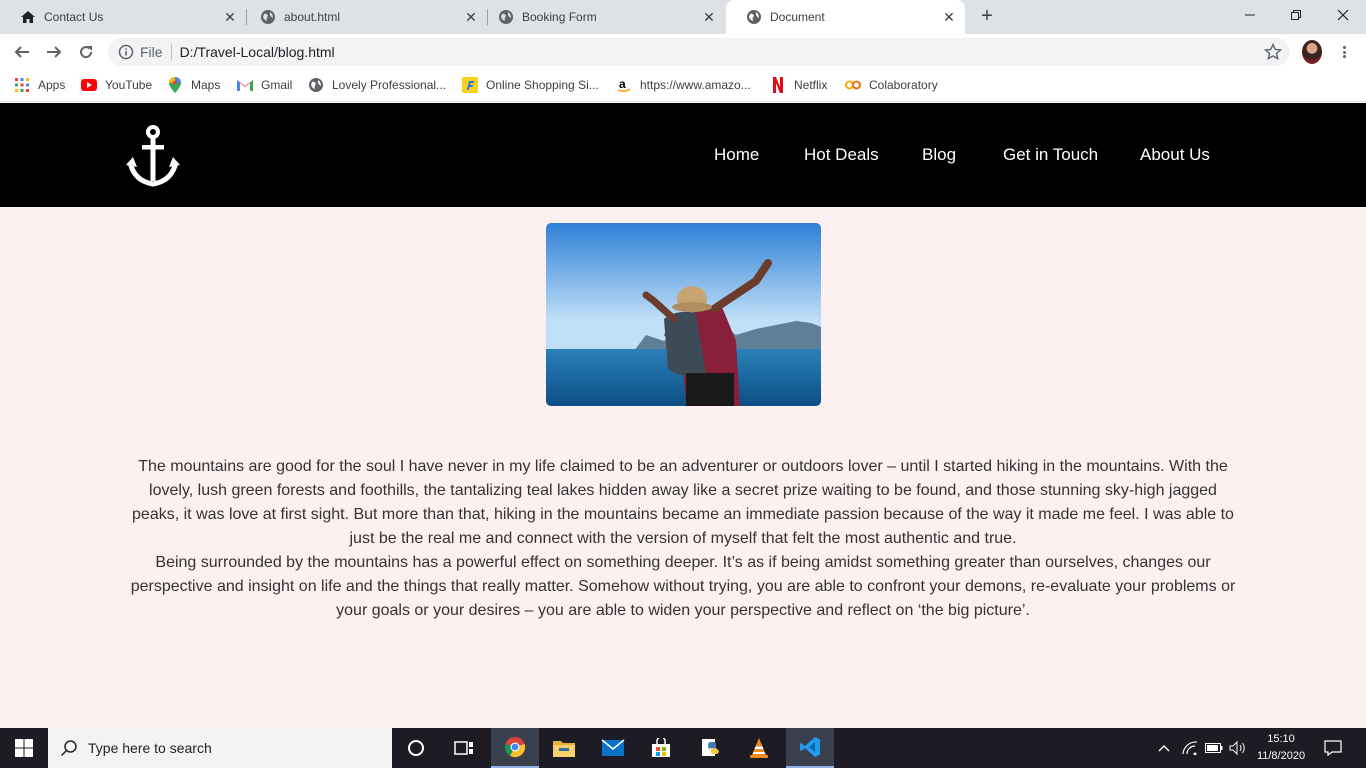  I want to click on cortana-icon, so click(416, 748).